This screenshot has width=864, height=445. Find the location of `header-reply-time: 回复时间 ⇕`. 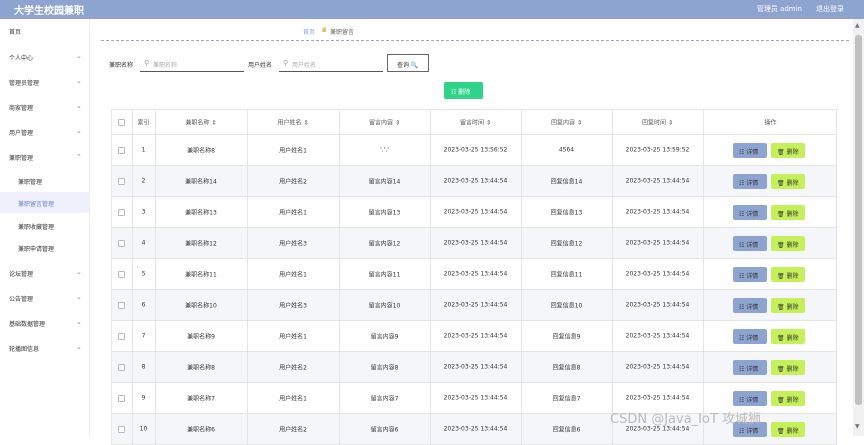

header-reply-time: 回复时间 ⇕ is located at coordinates (657, 122).